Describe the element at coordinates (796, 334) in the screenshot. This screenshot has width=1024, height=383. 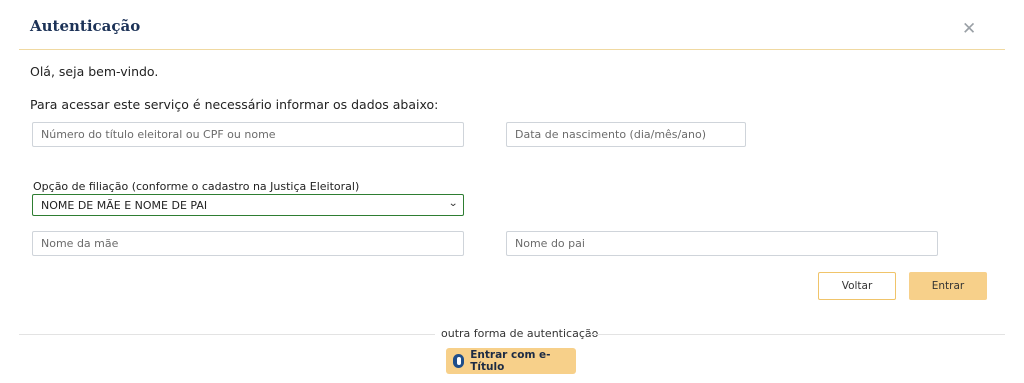
I see `alternative-divider-right` at that location.